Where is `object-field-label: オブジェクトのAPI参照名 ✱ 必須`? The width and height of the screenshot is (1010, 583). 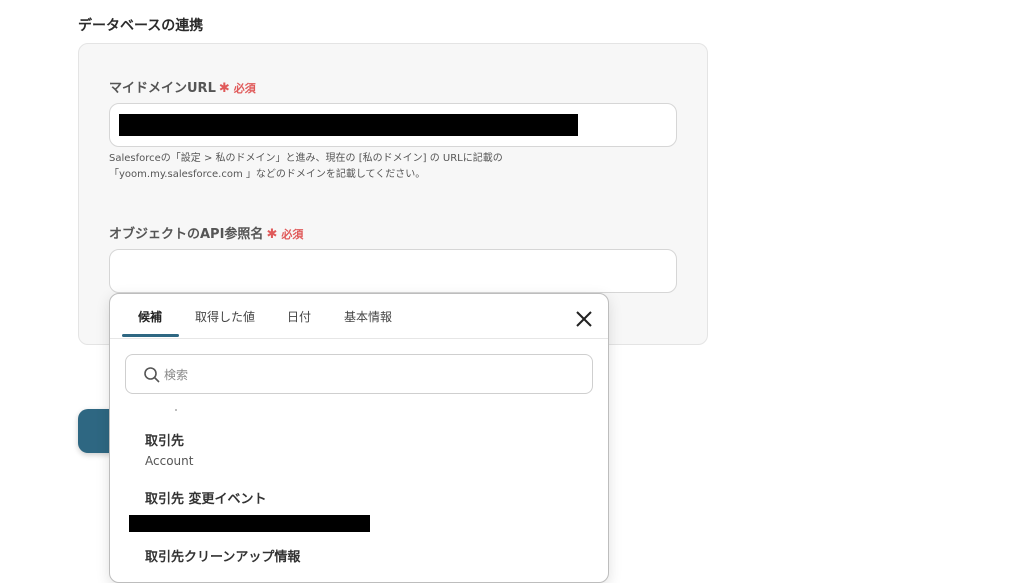 object-field-label: オブジェクトのAPI参照名 ✱ 必須 is located at coordinates (206, 232).